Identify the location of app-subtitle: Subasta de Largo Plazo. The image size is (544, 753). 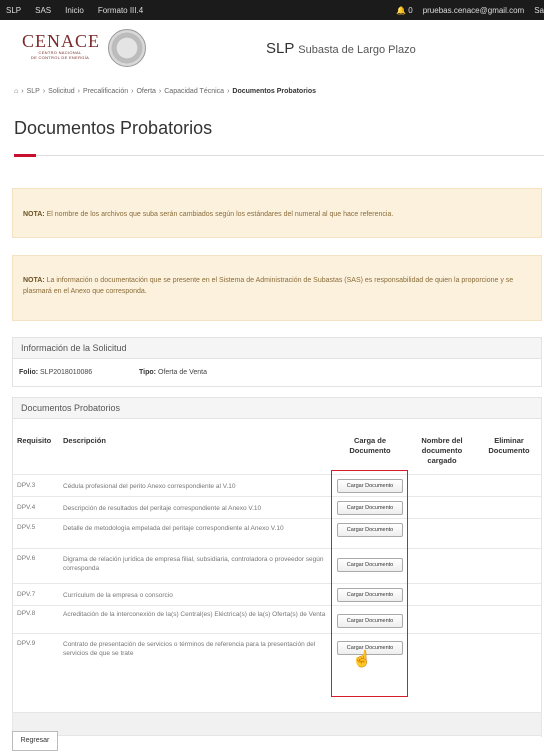
(357, 50).